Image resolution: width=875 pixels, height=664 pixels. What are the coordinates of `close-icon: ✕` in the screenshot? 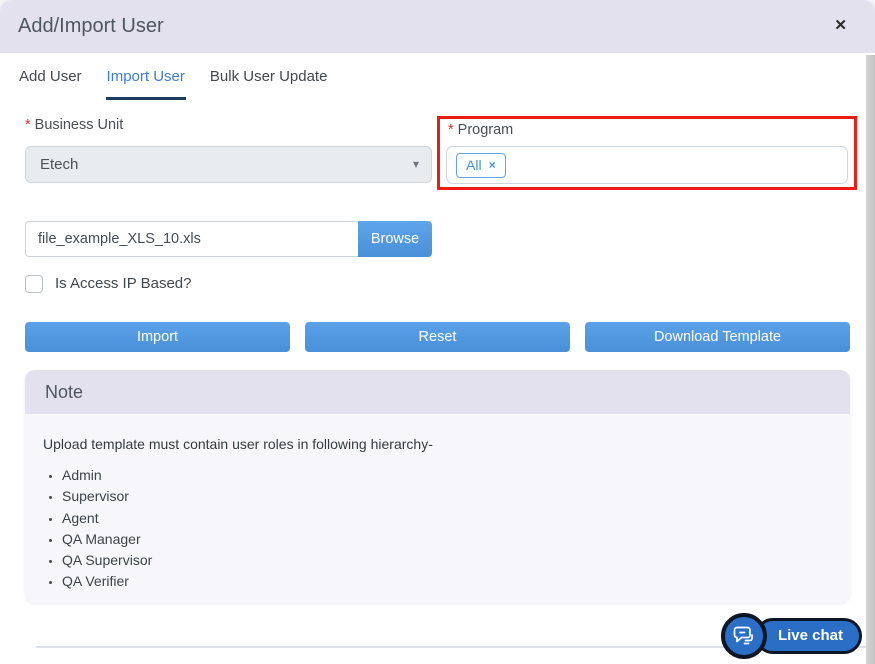 It's located at (840, 26).